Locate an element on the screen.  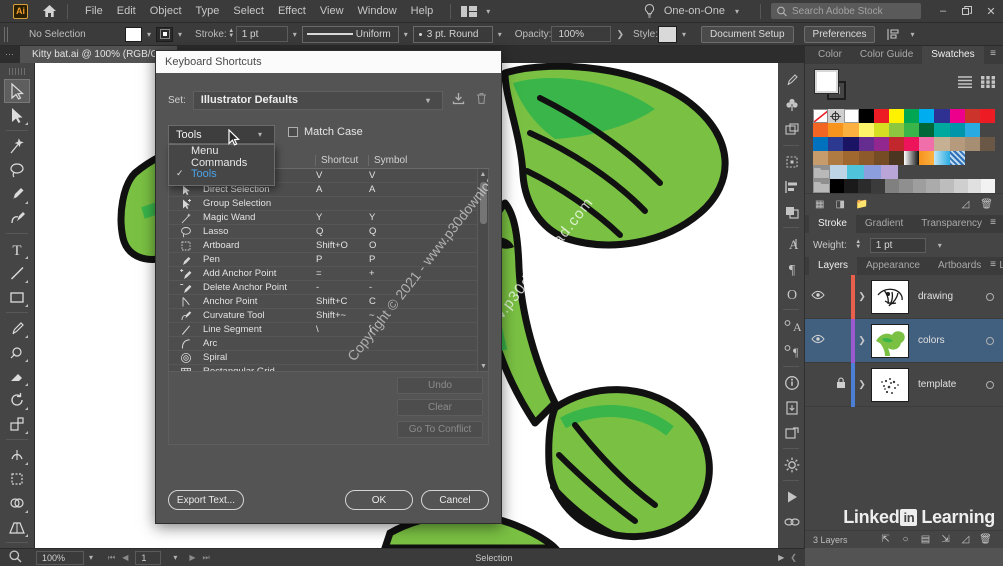
align-icon is located at coordinates (894, 34).